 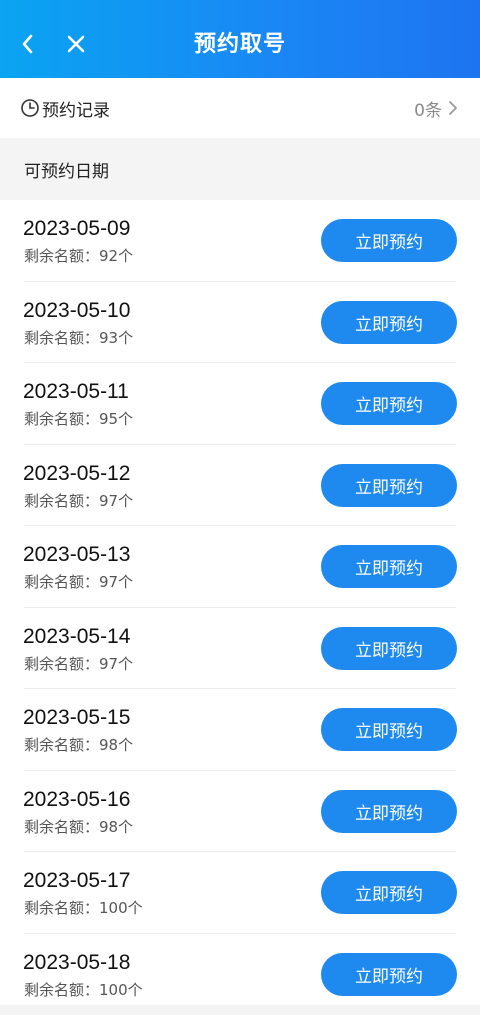 What do you see at coordinates (428, 108) in the screenshot?
I see `booking-records-count: 0条` at bounding box center [428, 108].